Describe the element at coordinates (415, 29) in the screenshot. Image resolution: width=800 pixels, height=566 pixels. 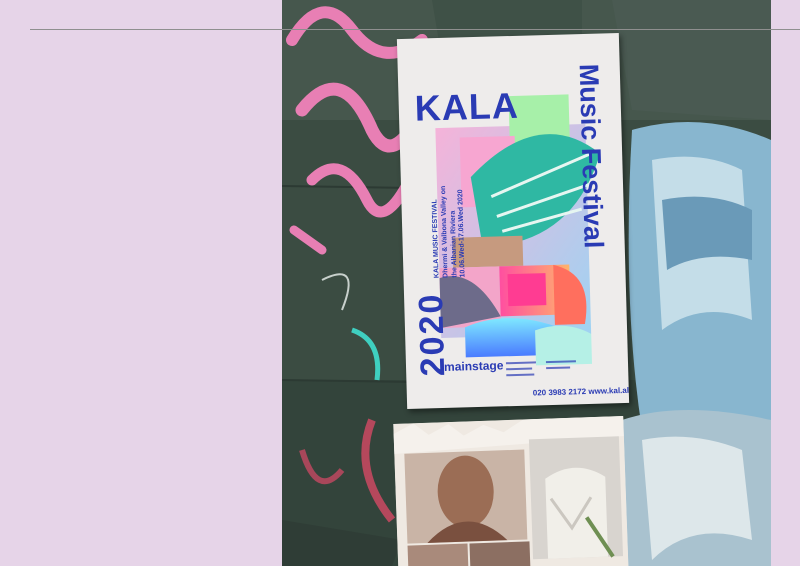
I see `top-divider-line` at that location.